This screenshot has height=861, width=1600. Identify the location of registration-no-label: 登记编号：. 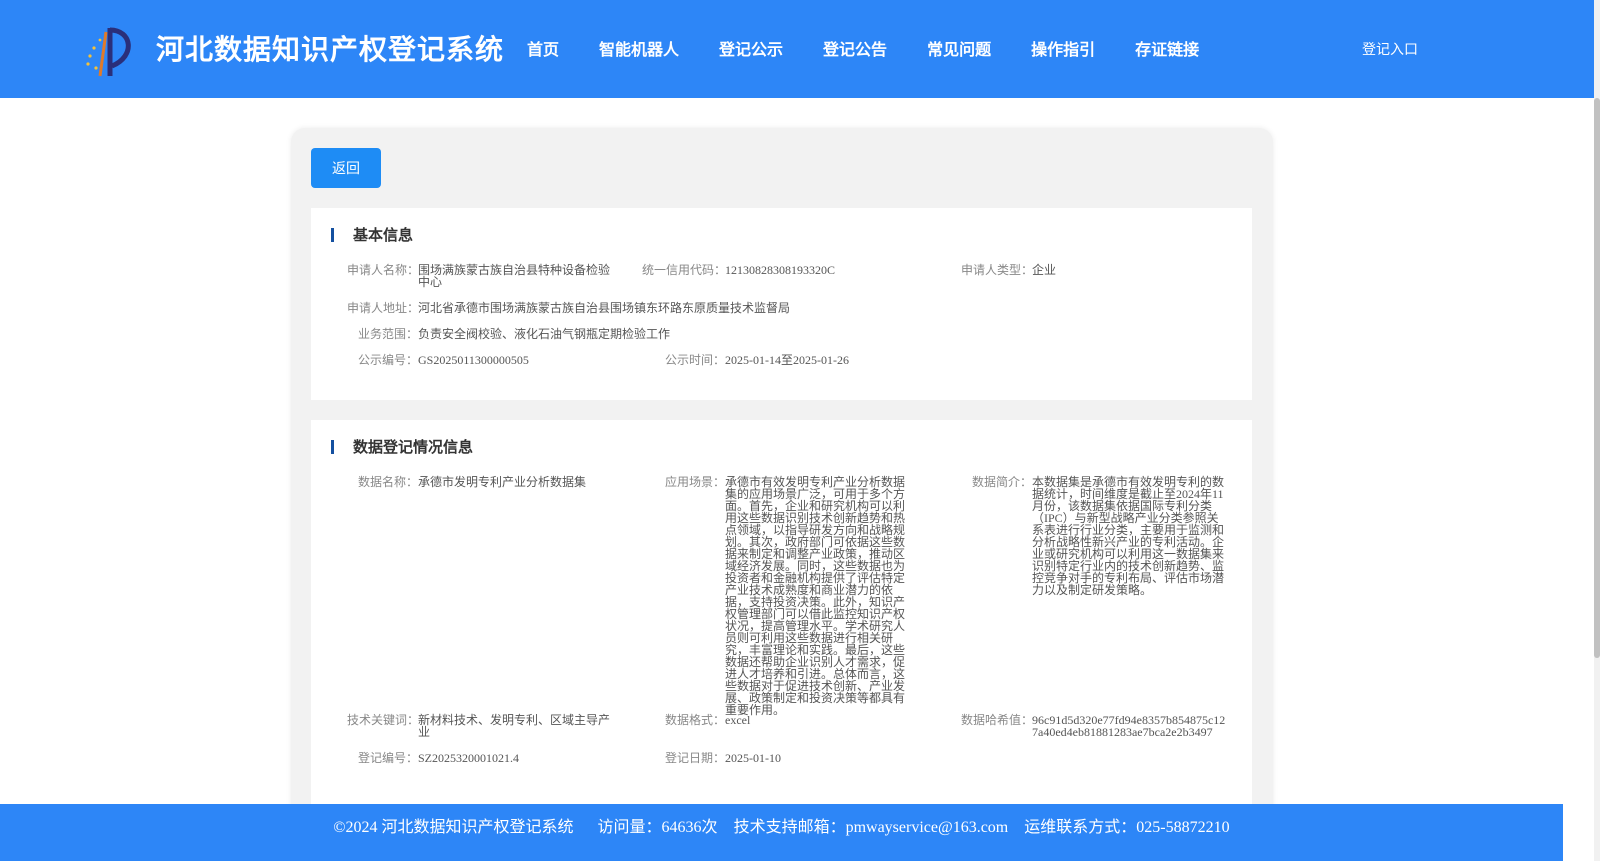
(387, 758).